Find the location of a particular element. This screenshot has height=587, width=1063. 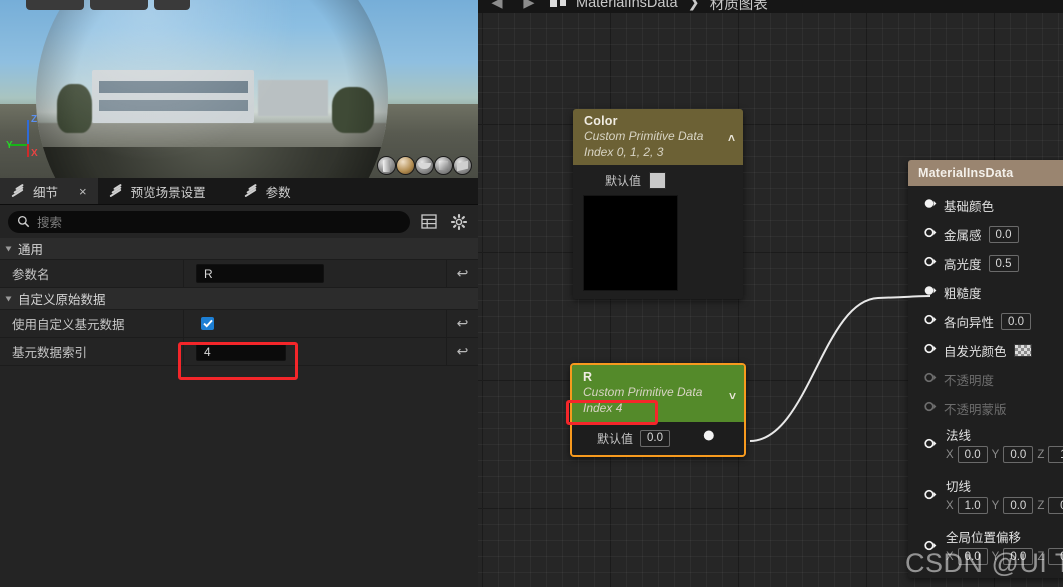

input-base-color-label: 基础颜色 is located at coordinates (969, 207).